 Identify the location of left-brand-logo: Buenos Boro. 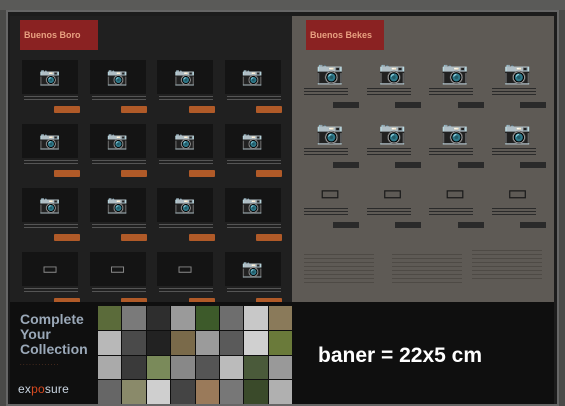
(59, 35).